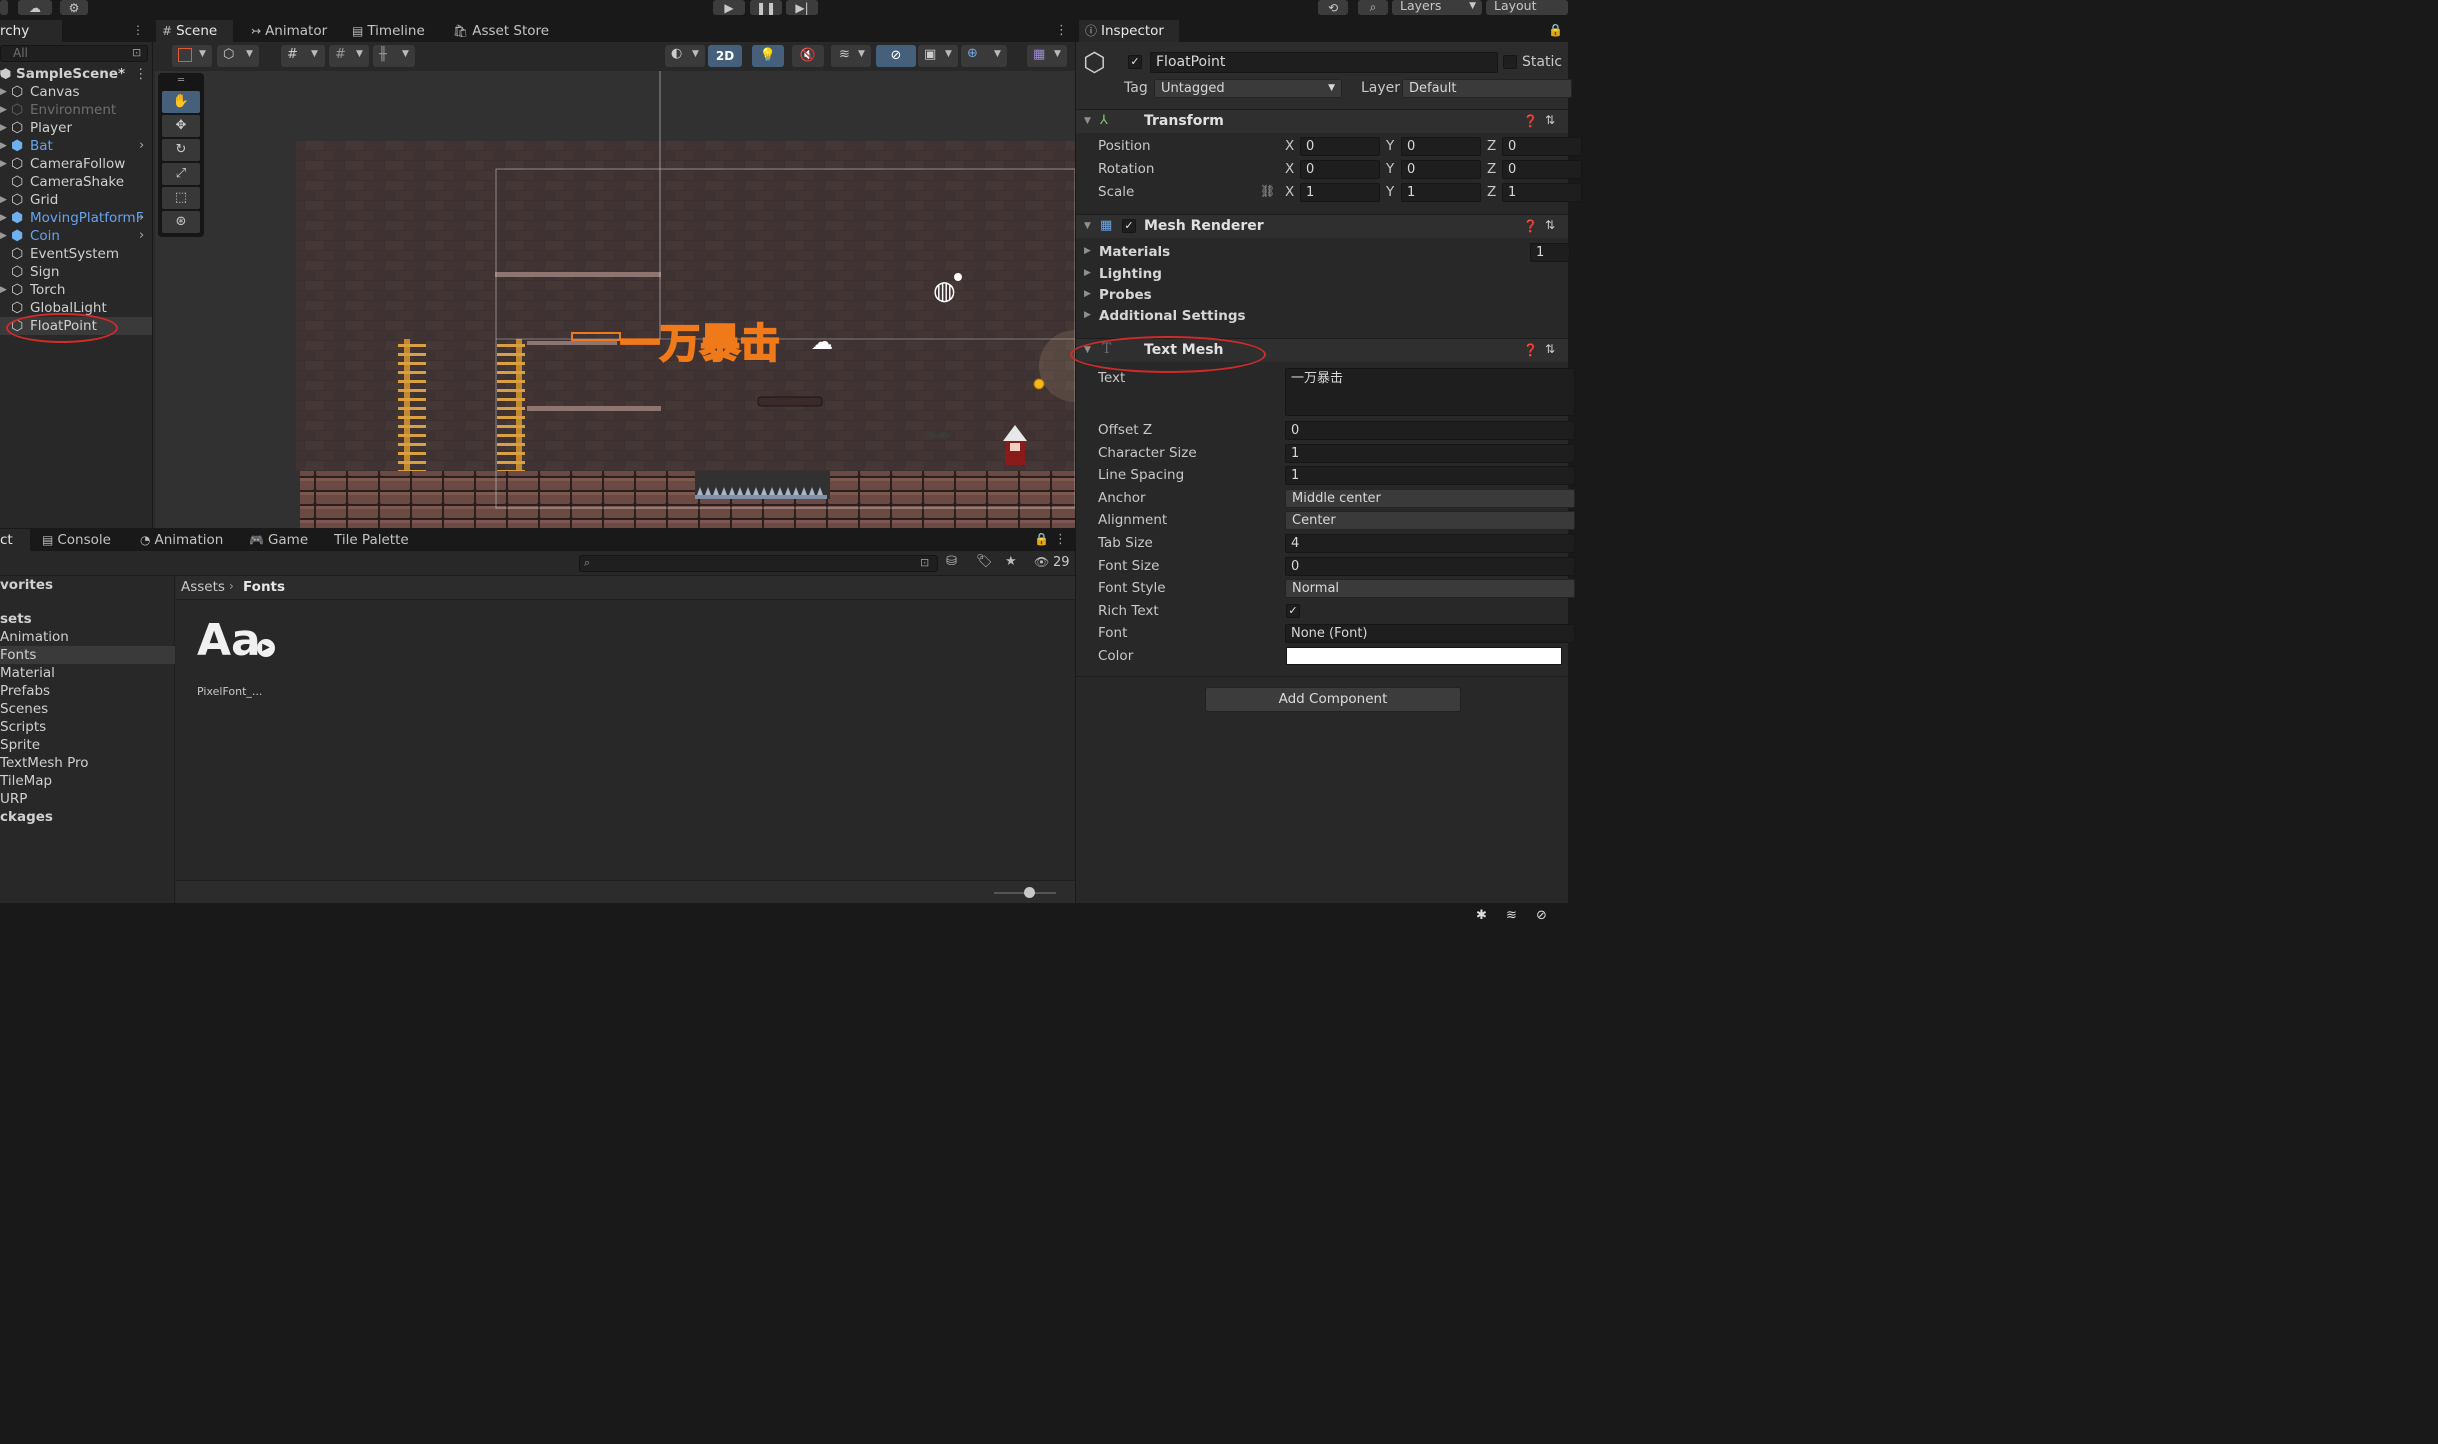 This screenshot has width=2438, height=1444. I want to click on layout-dropdown: Layout, so click(1527, 7).